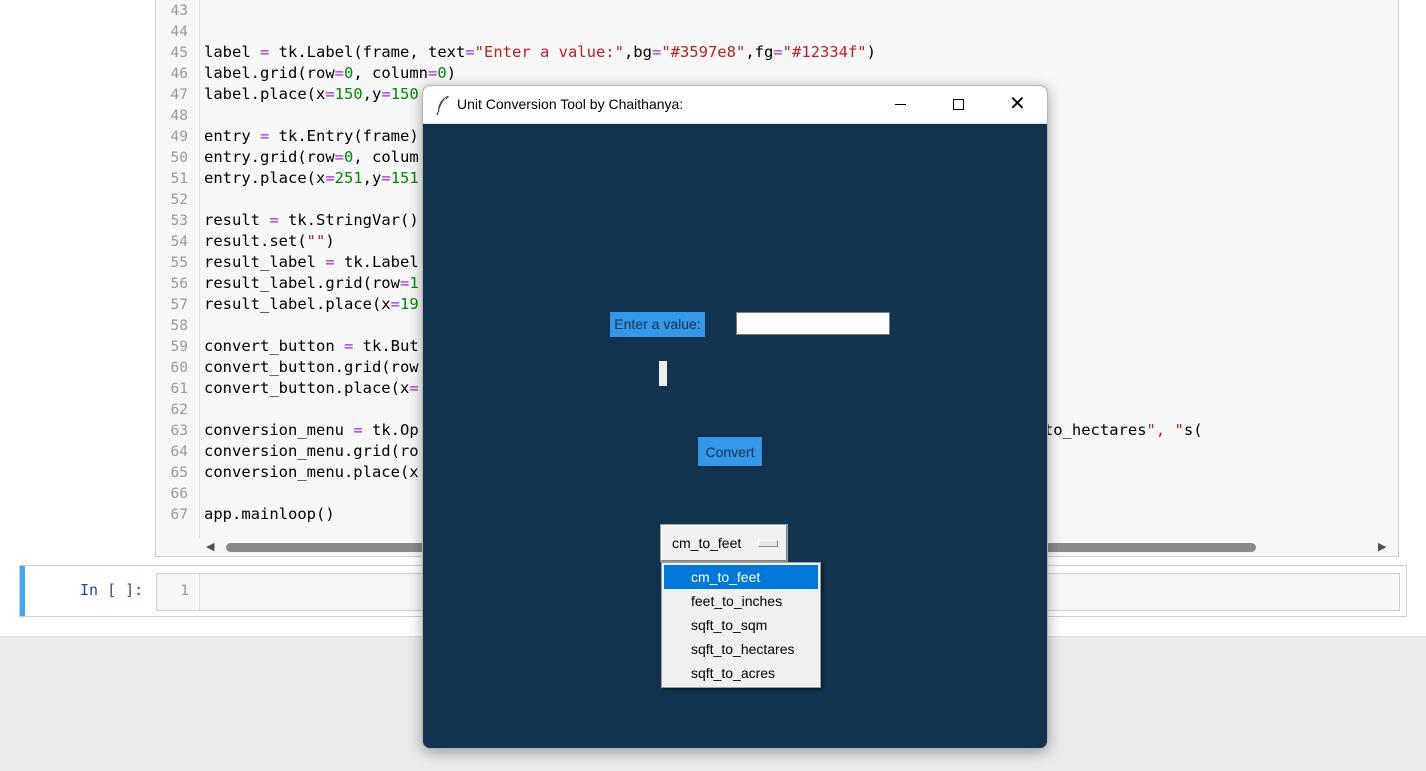 This screenshot has width=1426, height=771. Describe the element at coordinates (179, 284) in the screenshot. I see `line-number: 56` at that location.